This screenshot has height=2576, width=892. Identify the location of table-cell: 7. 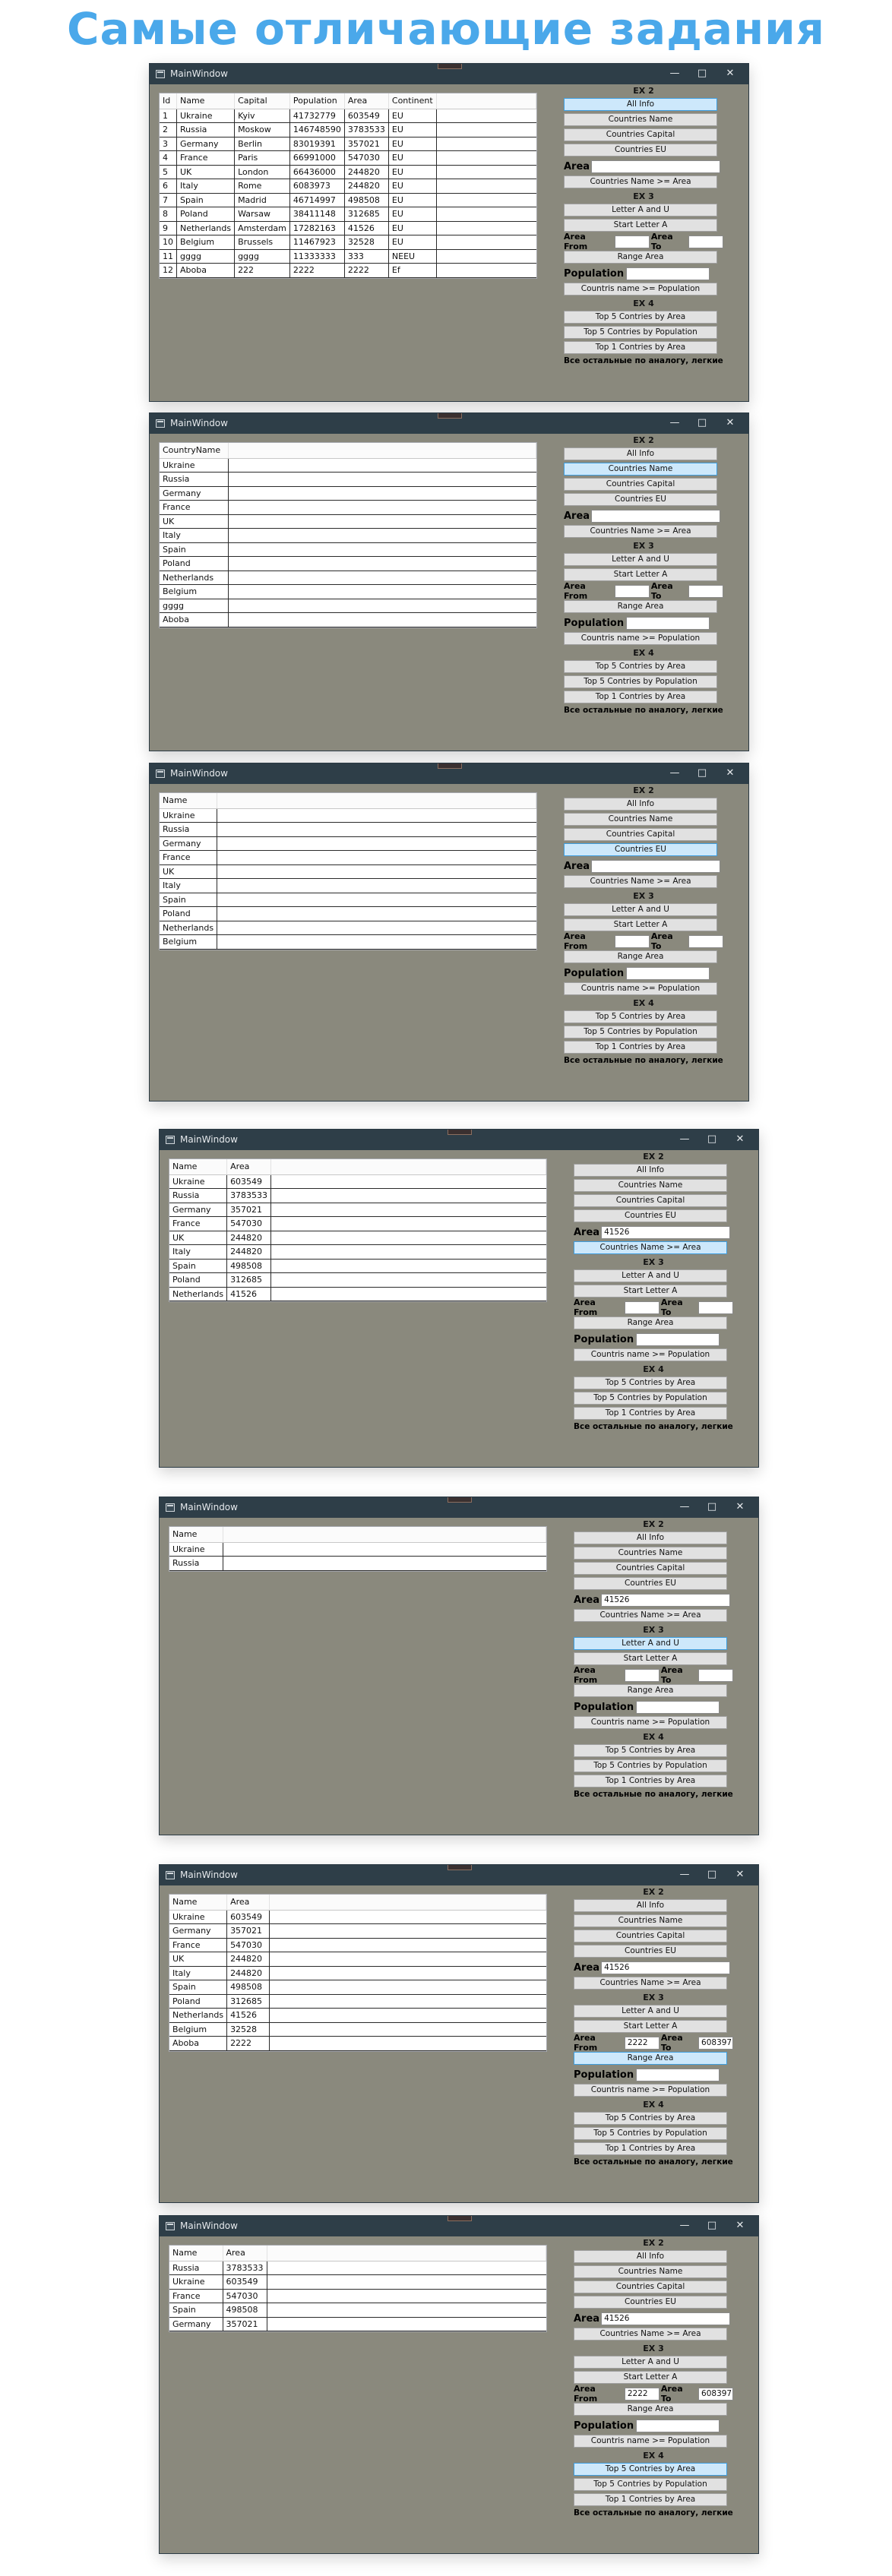
(168, 200).